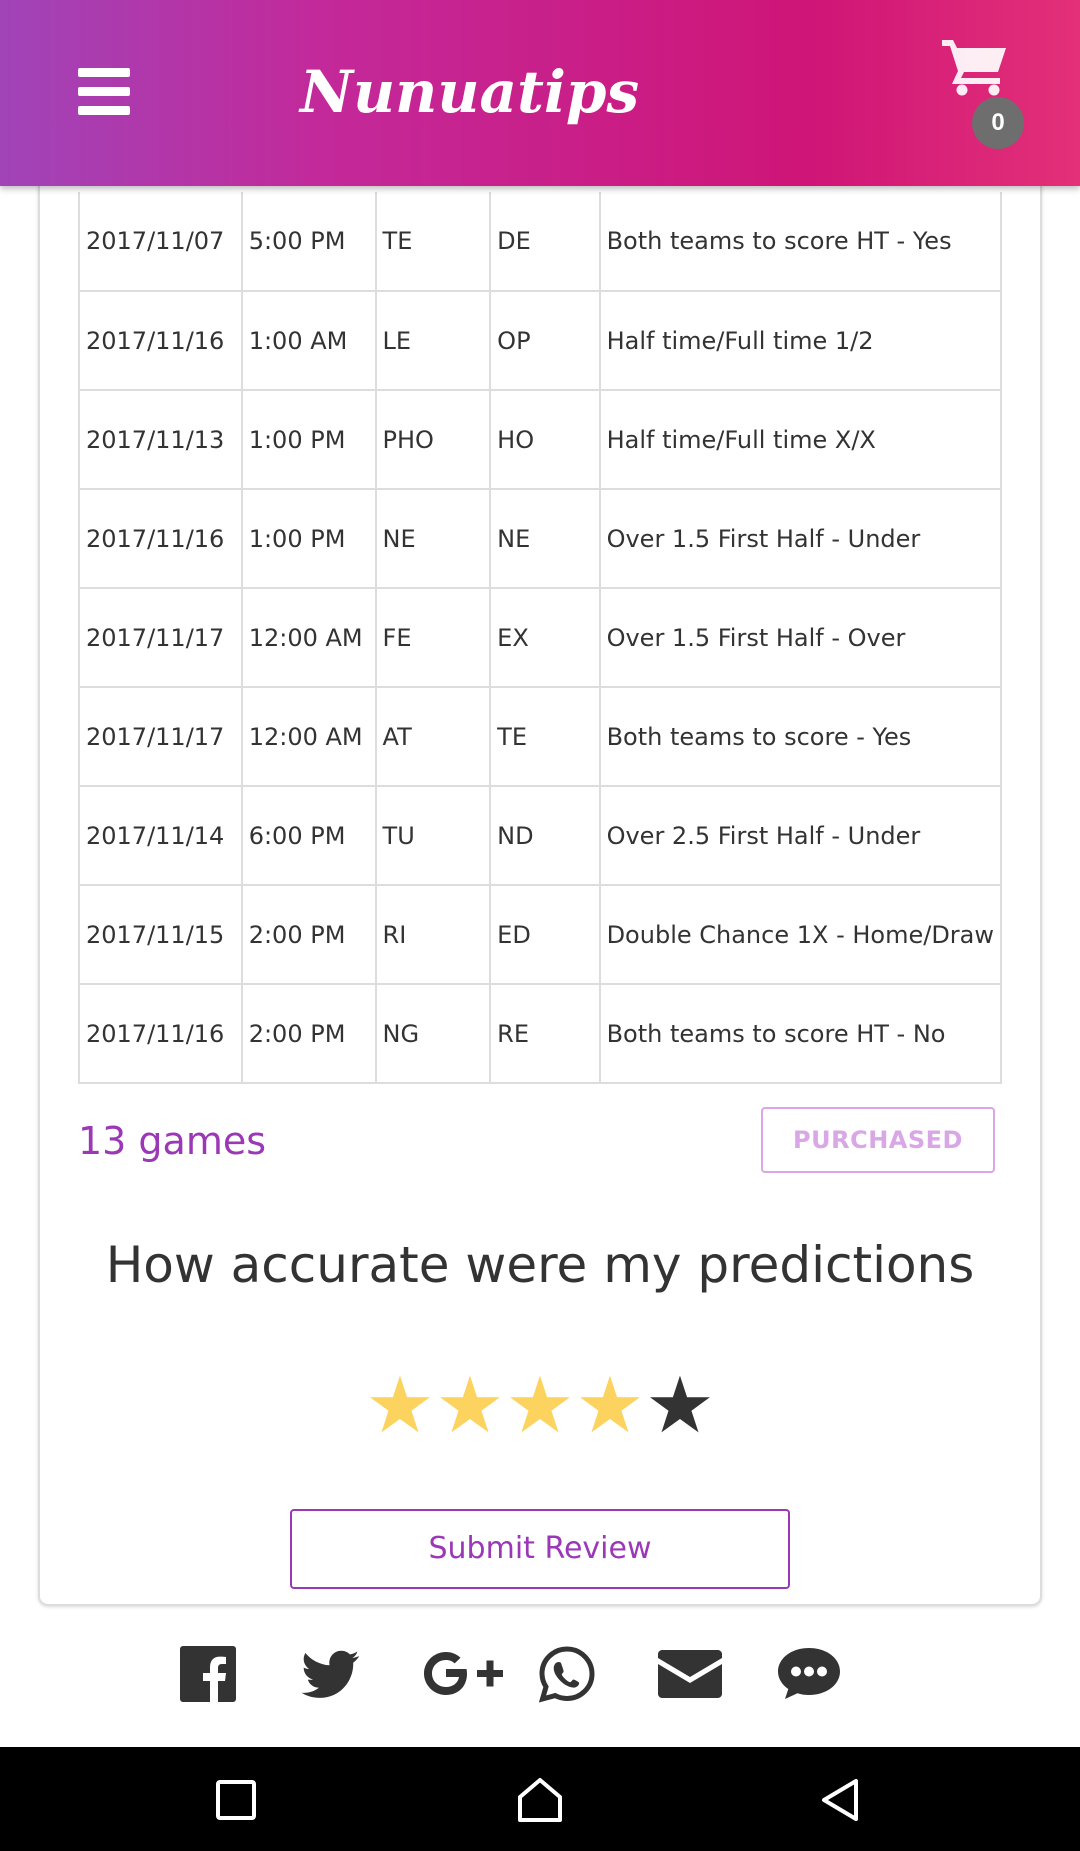 The width and height of the screenshot is (1080, 1851). I want to click on cell-home-team: NG, so click(433, 1033).